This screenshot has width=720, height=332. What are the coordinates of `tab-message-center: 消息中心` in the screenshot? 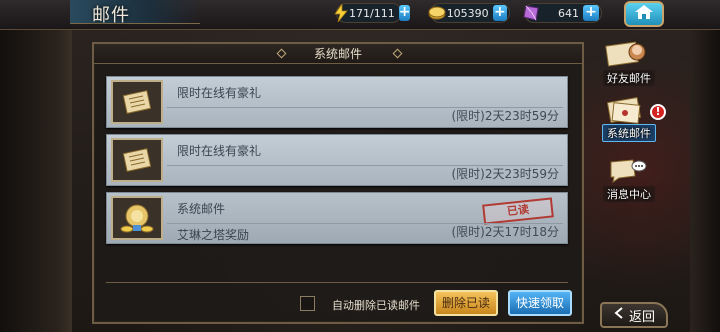 It's located at (629, 180).